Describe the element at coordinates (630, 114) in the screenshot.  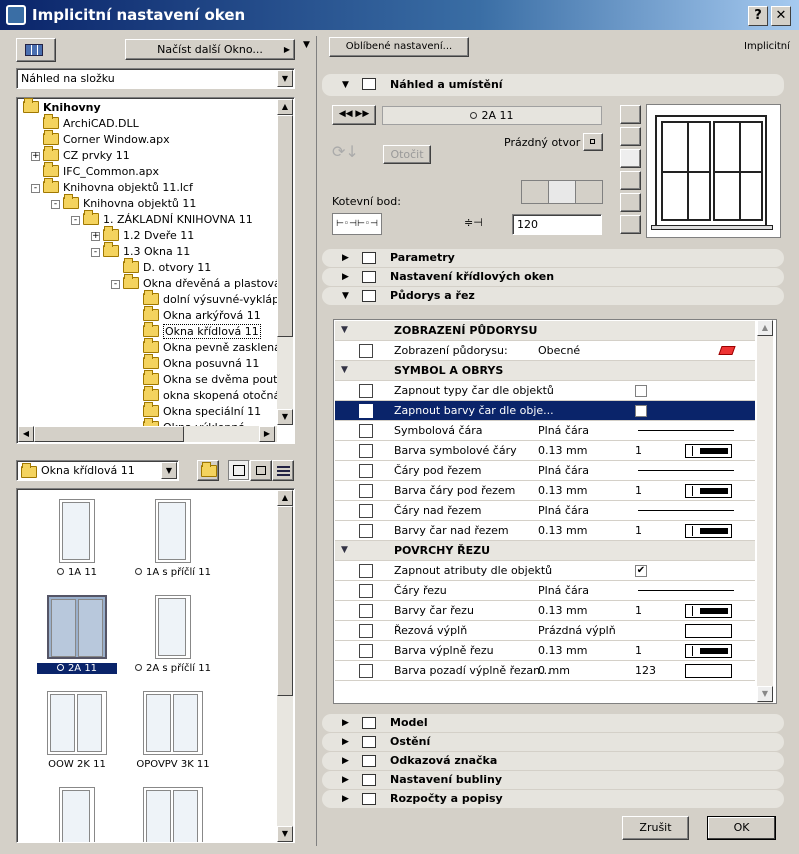
I see `plan-view-icon` at that location.